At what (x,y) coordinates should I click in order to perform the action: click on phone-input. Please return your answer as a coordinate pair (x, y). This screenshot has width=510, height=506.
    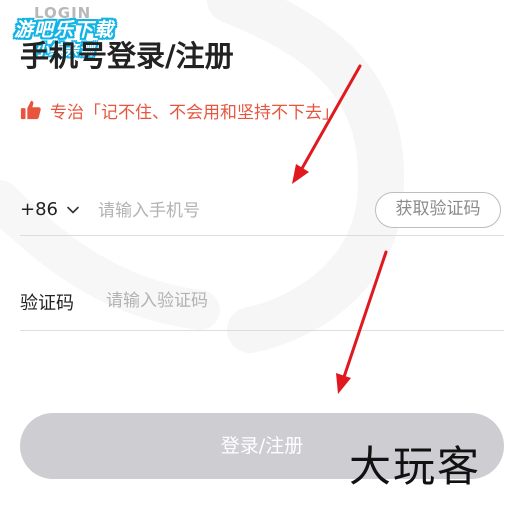
    Looking at the image, I should click on (228, 211).